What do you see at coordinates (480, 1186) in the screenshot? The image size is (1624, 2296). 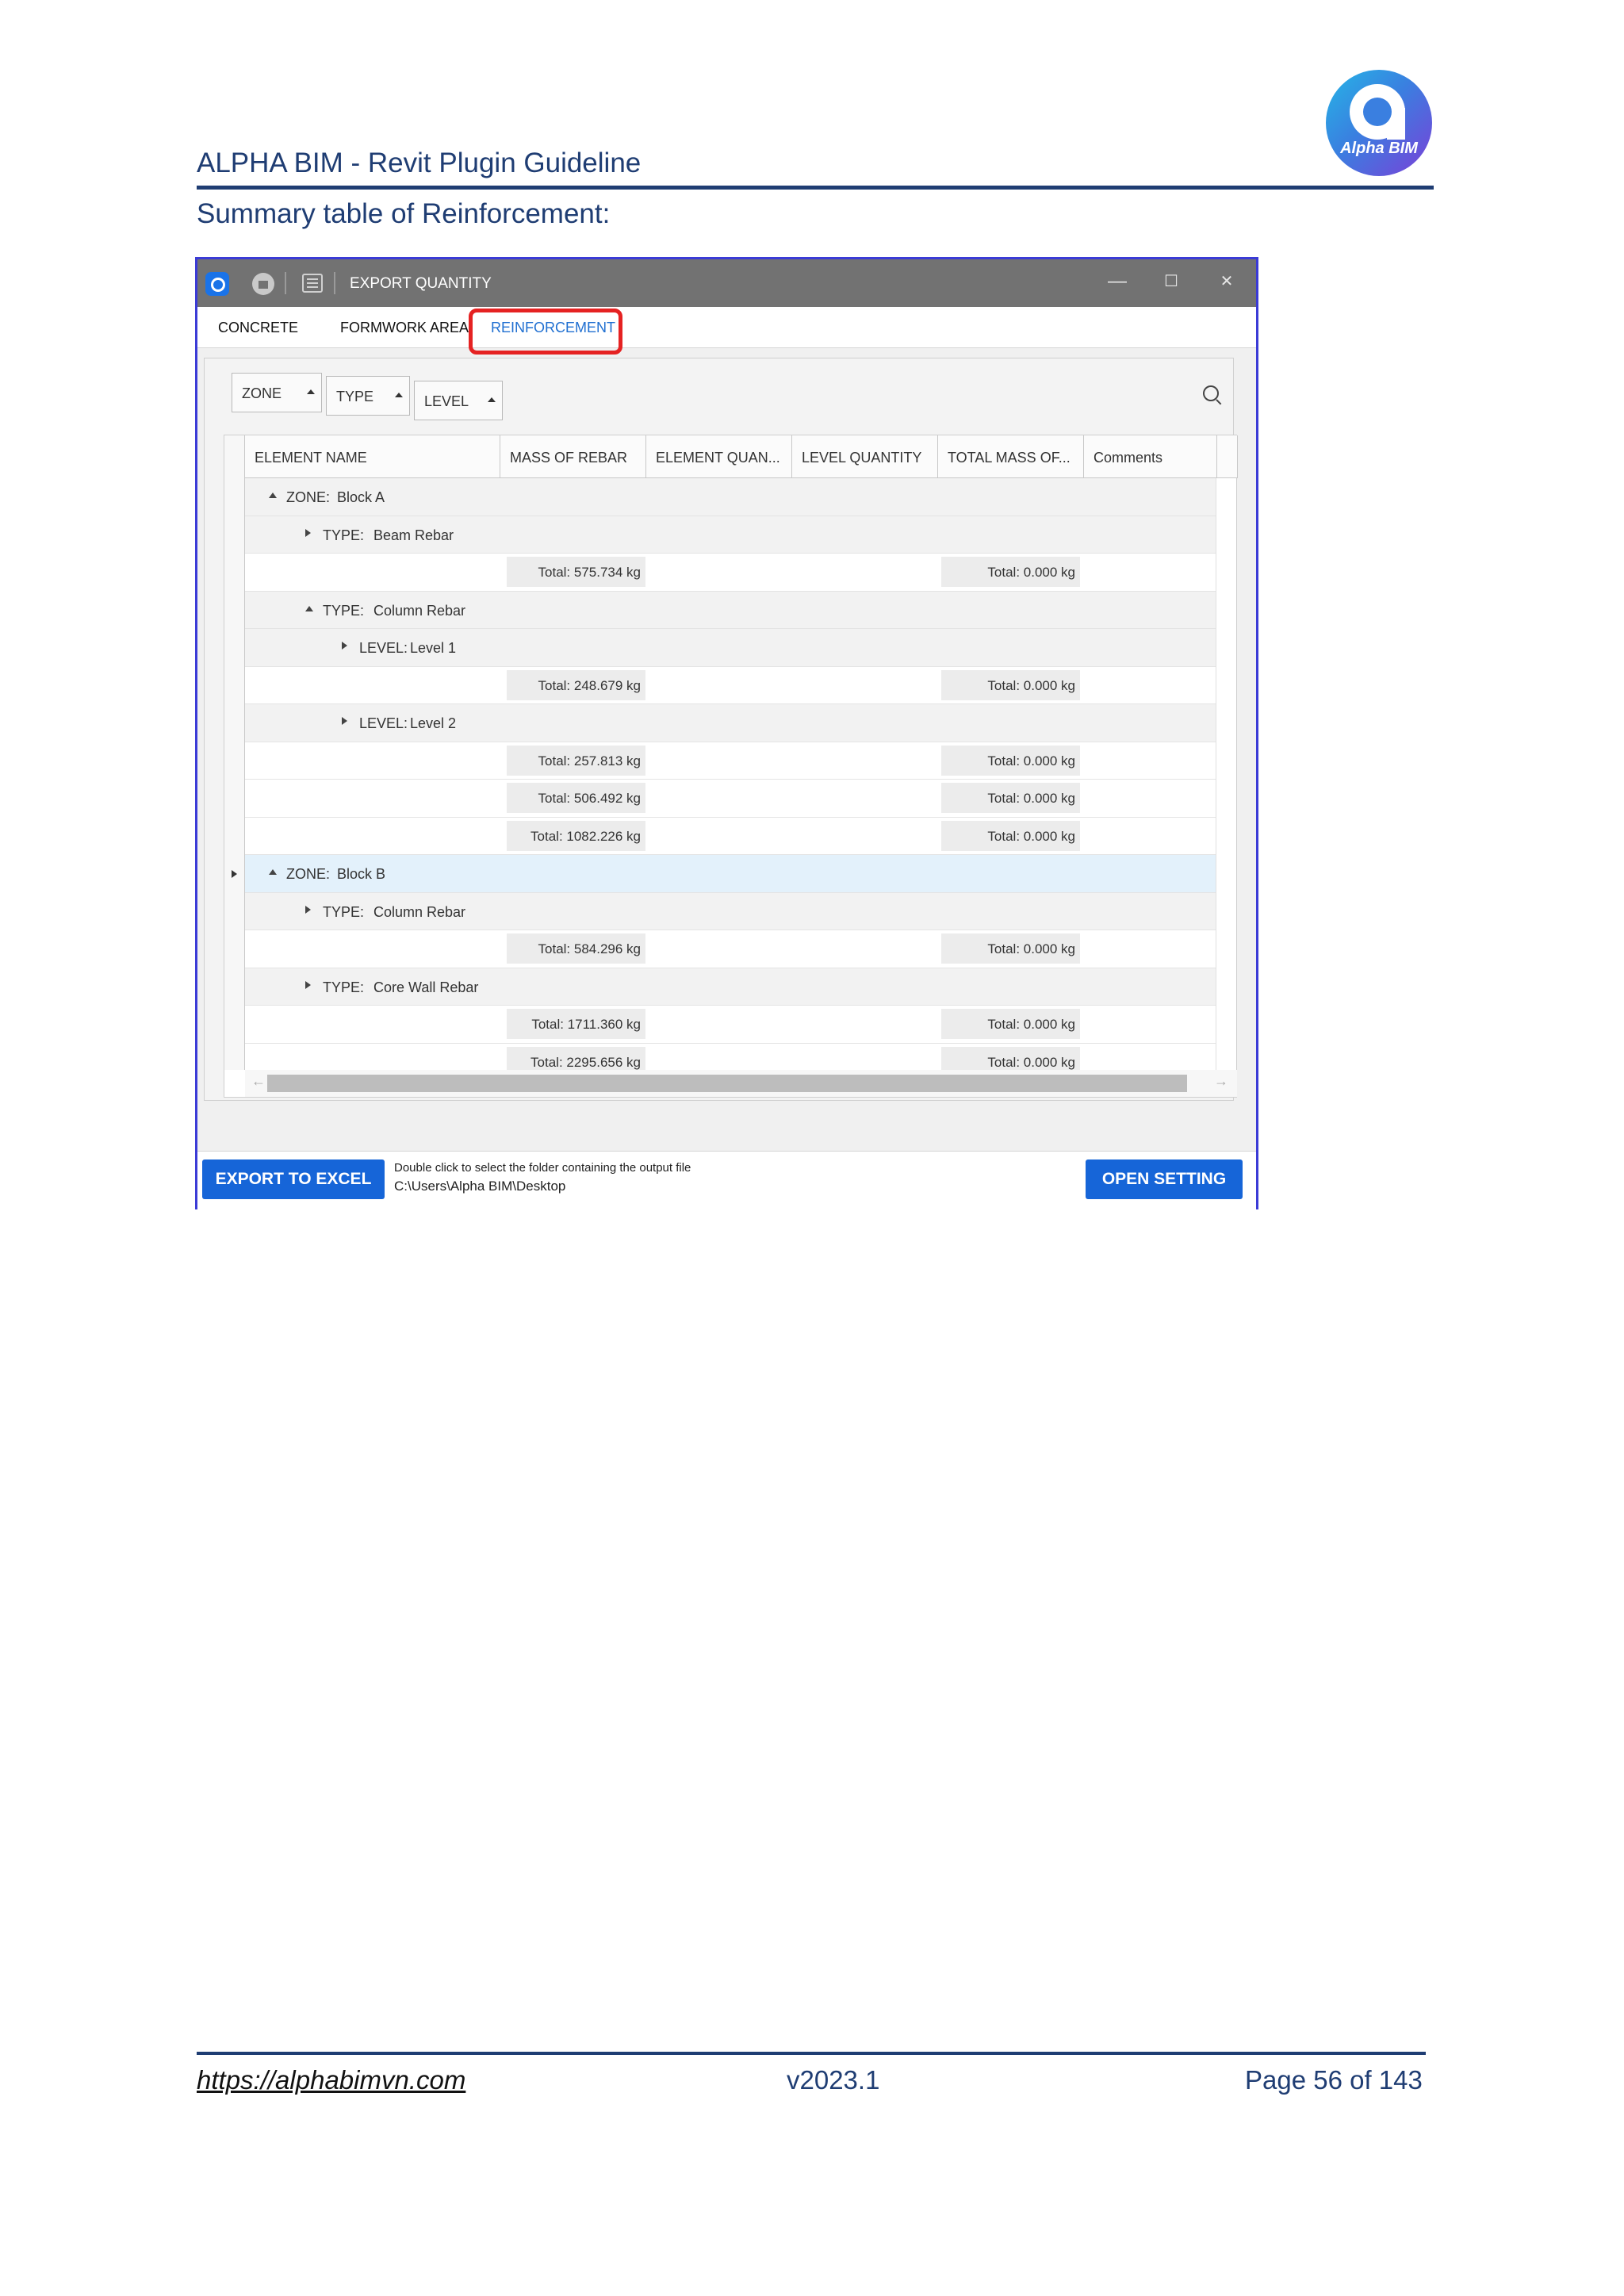 I see `output-folder-path: C:\Users\Alpha BIM\Desktop` at bounding box center [480, 1186].